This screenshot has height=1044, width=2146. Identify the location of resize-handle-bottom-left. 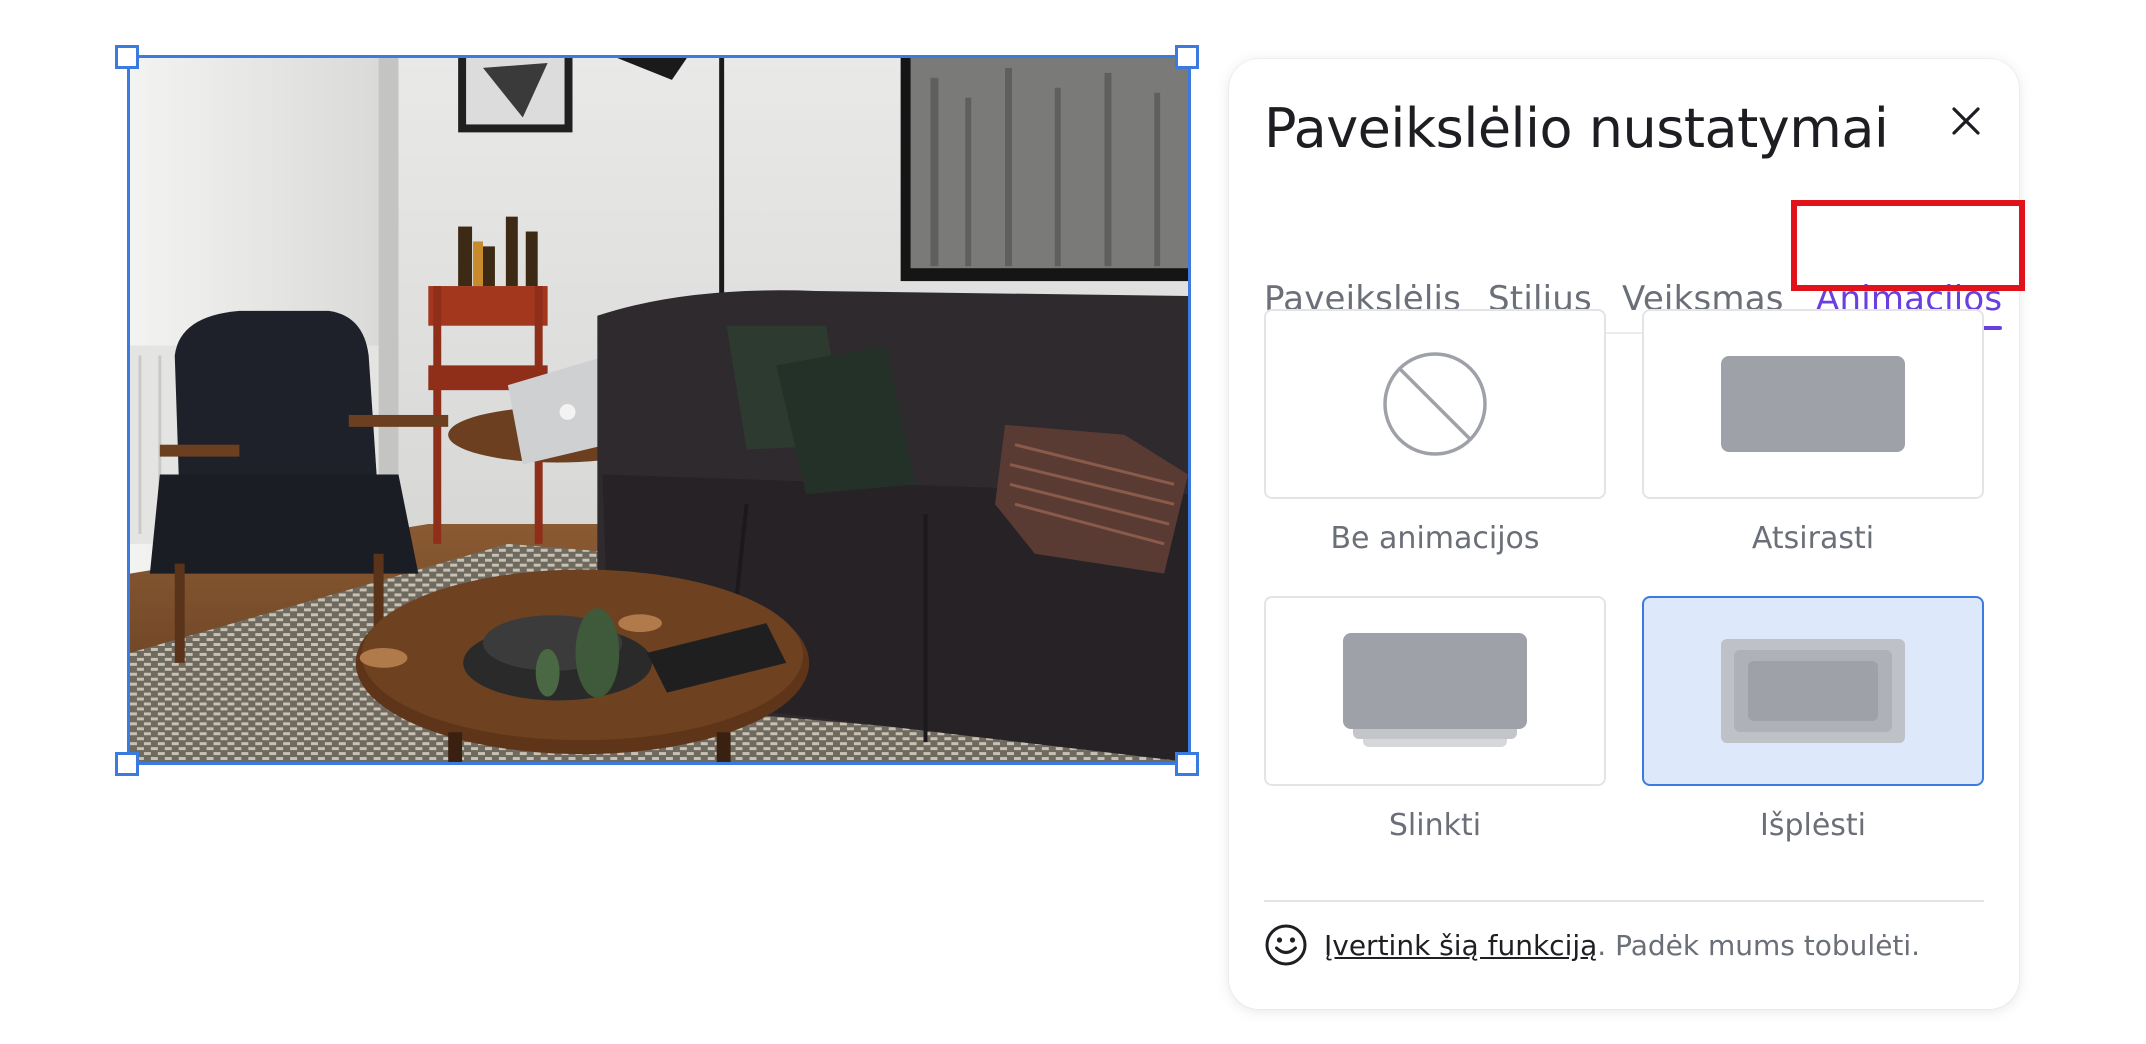
(127, 764).